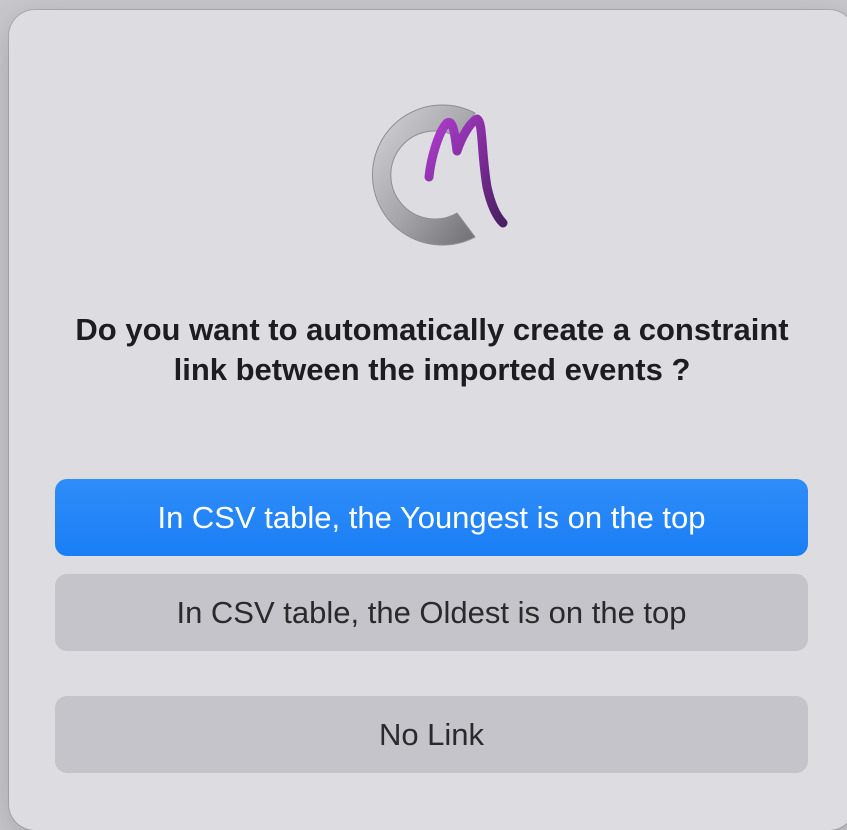 The width and height of the screenshot is (847, 830). Describe the element at coordinates (431, 517) in the screenshot. I see `youngest-on-top-button: In CSV table, the Youngest is on the top` at that location.